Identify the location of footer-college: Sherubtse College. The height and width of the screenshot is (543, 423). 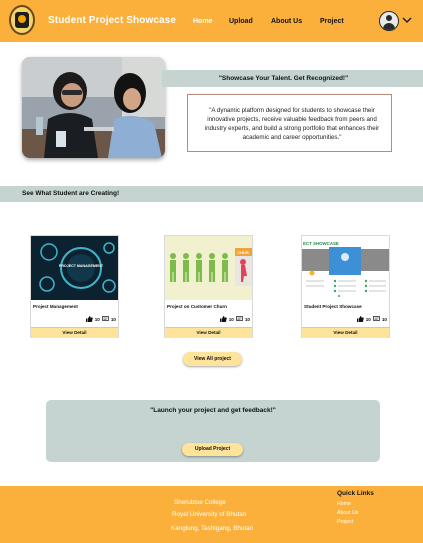
(200, 502).